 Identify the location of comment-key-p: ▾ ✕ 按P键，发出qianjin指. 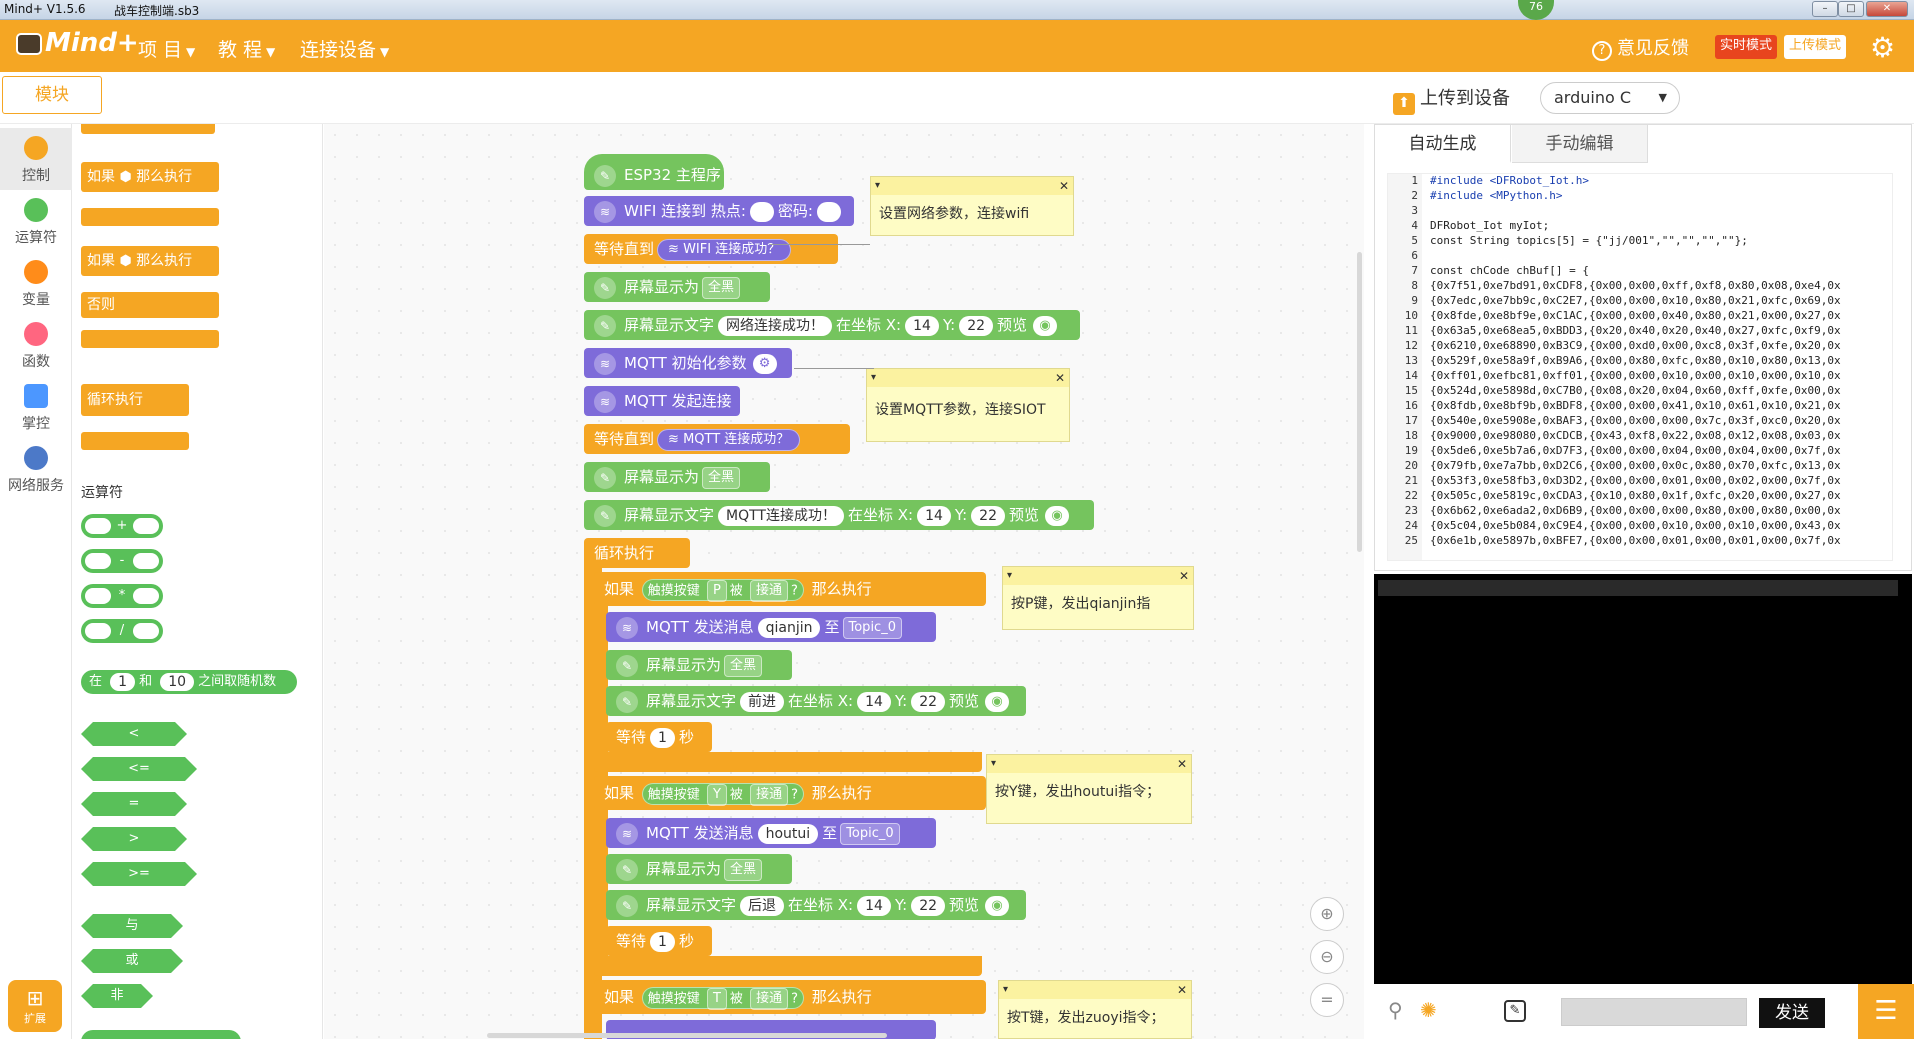
(1098, 598).